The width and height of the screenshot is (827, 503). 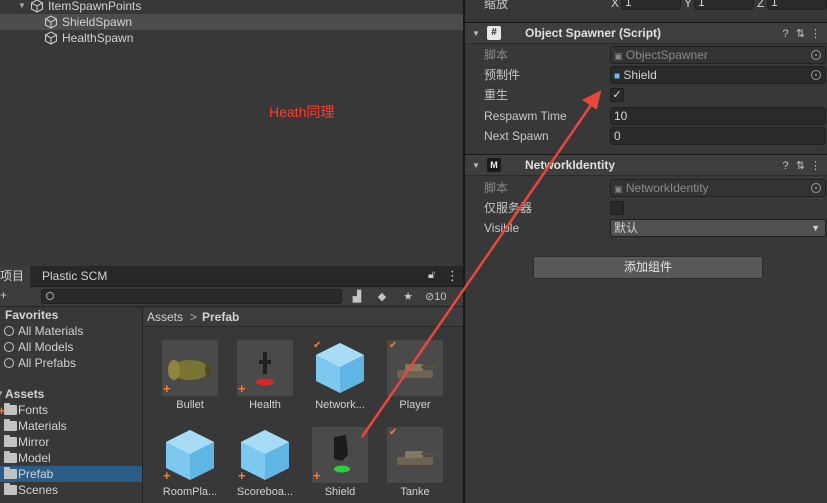 What do you see at coordinates (340, 463) in the screenshot?
I see `asset-shield: + Shield` at bounding box center [340, 463].